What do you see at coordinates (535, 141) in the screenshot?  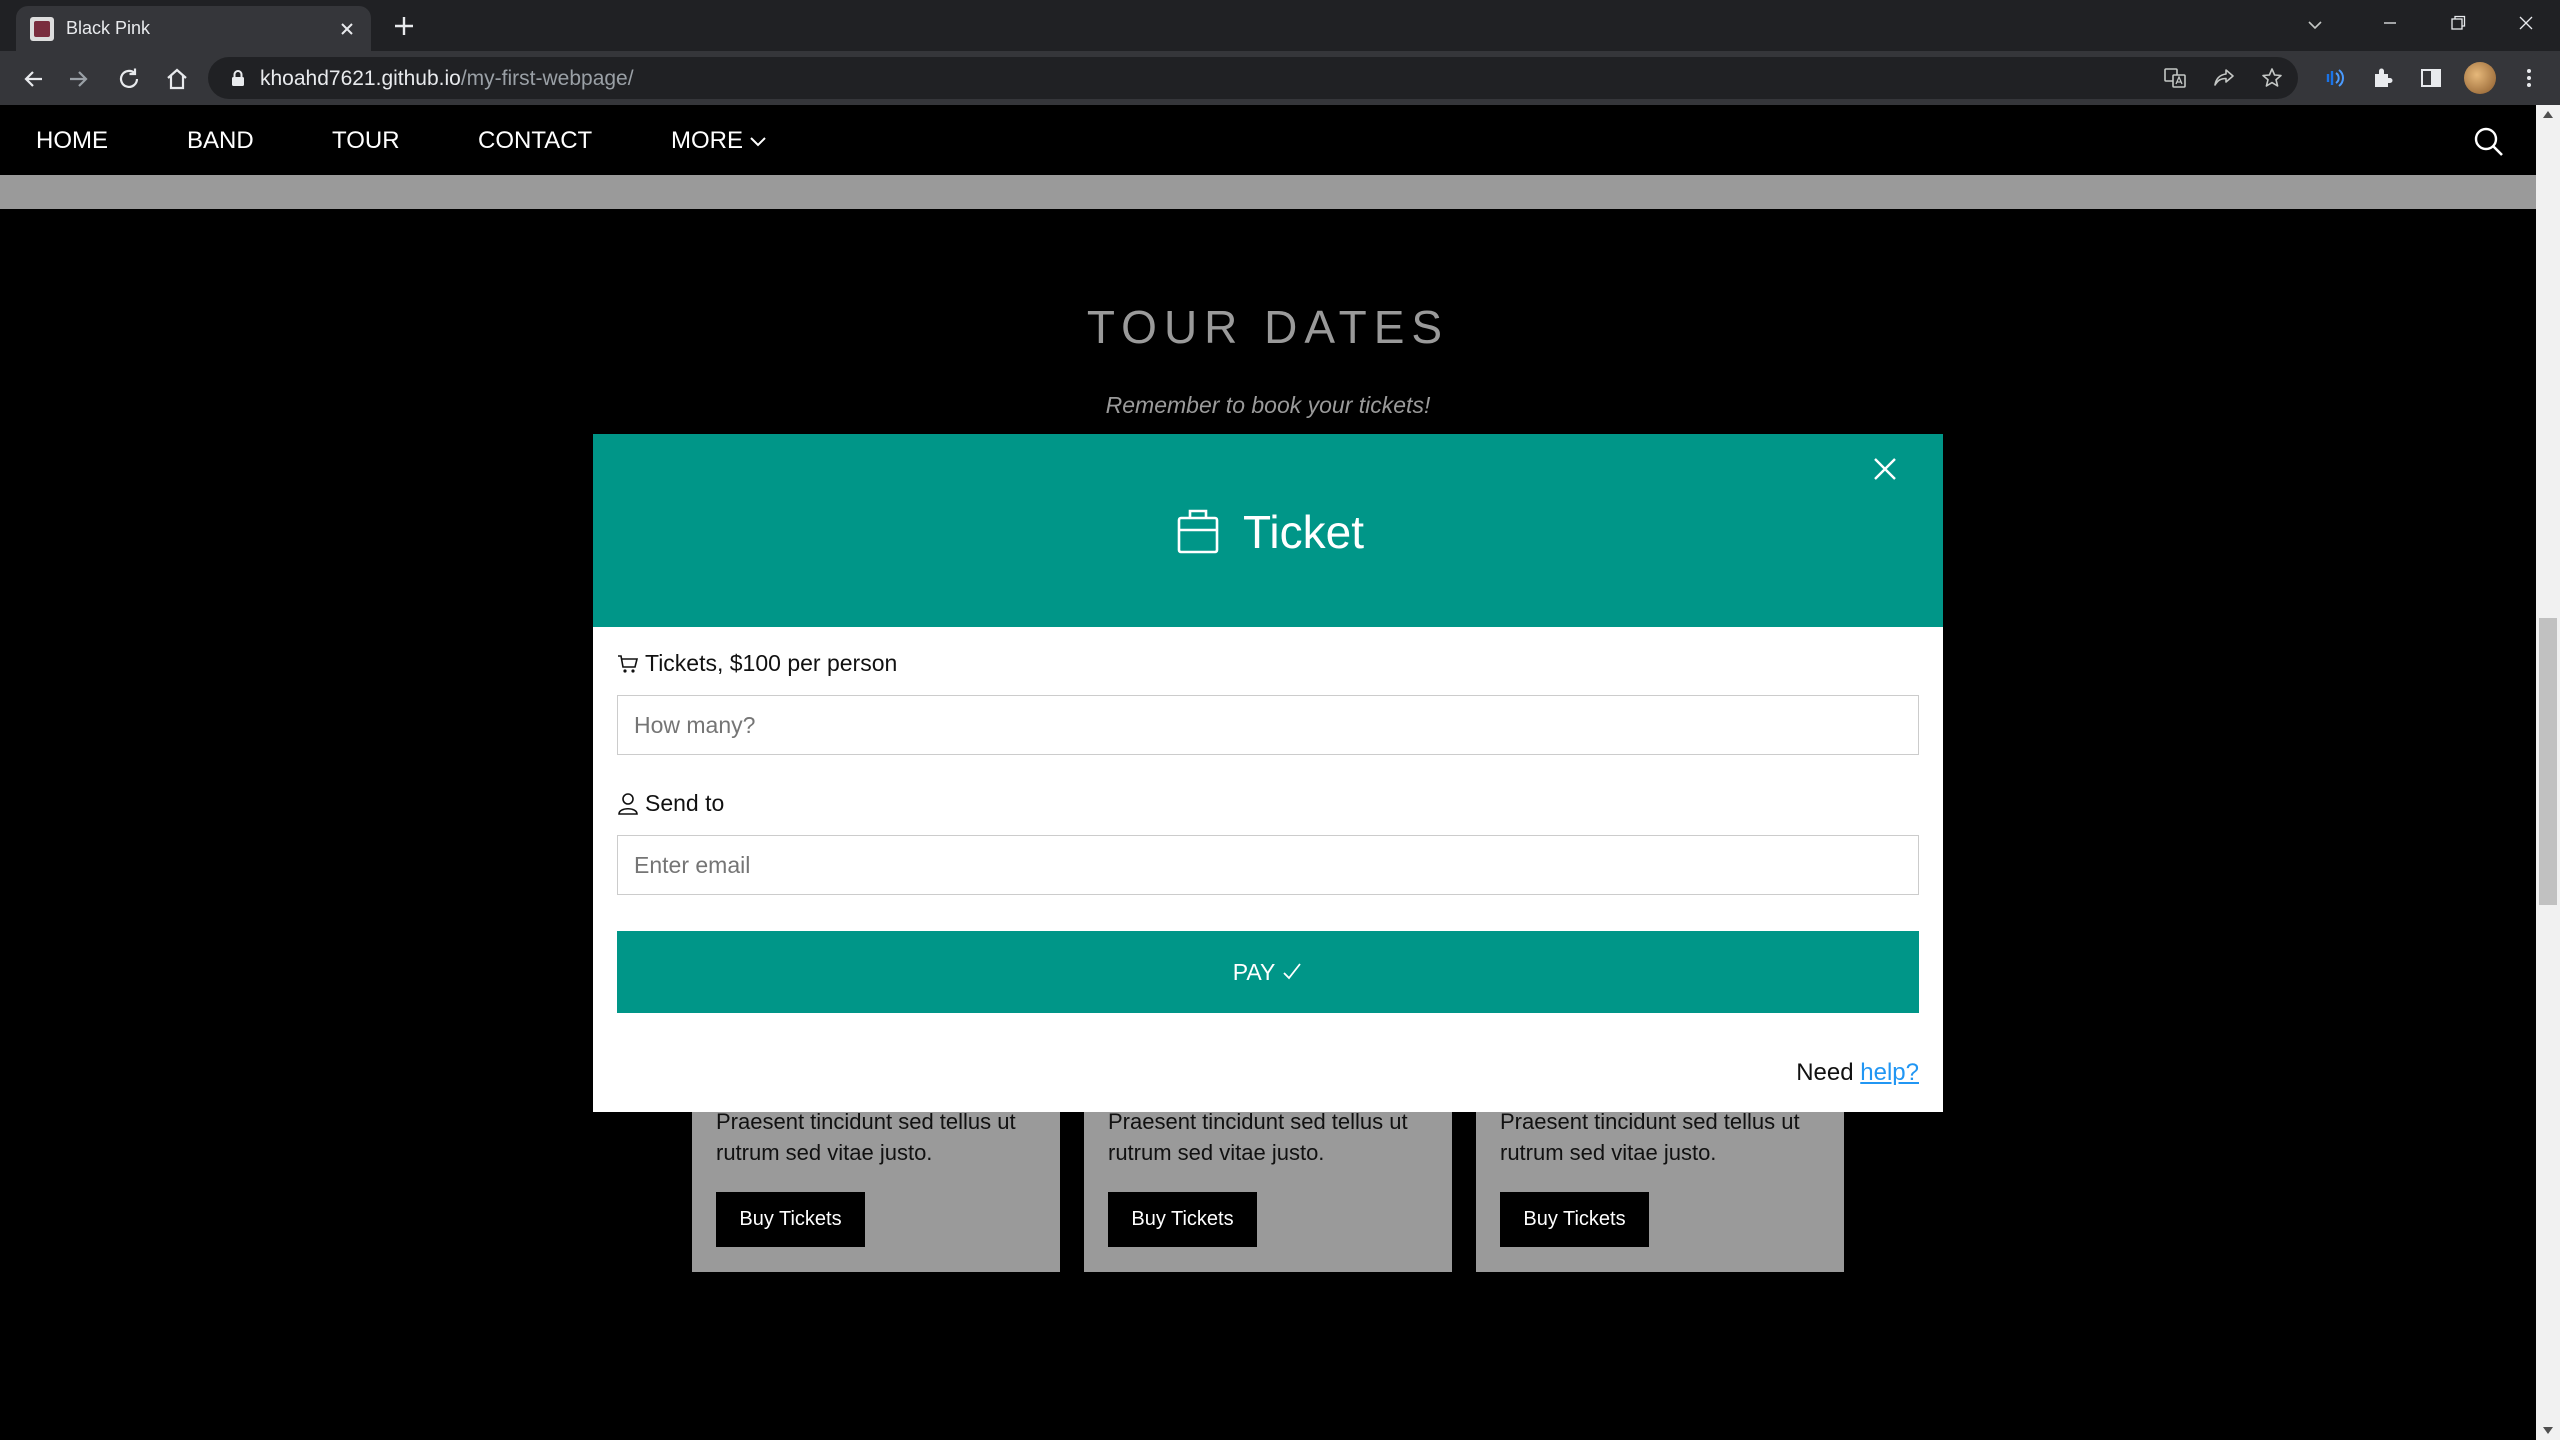 I see `nav-contact: CONTACT` at bounding box center [535, 141].